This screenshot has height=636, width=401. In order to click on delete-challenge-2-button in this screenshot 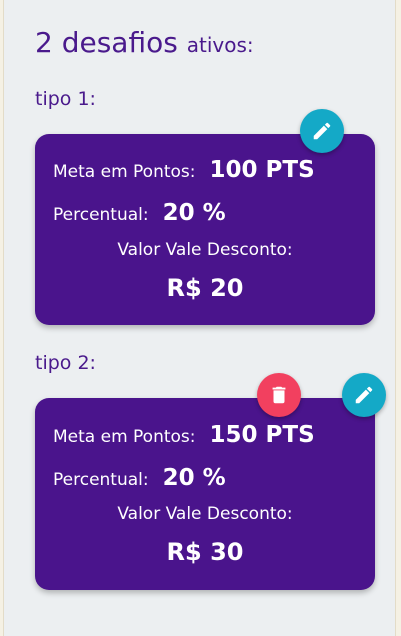, I will do `click(279, 395)`.